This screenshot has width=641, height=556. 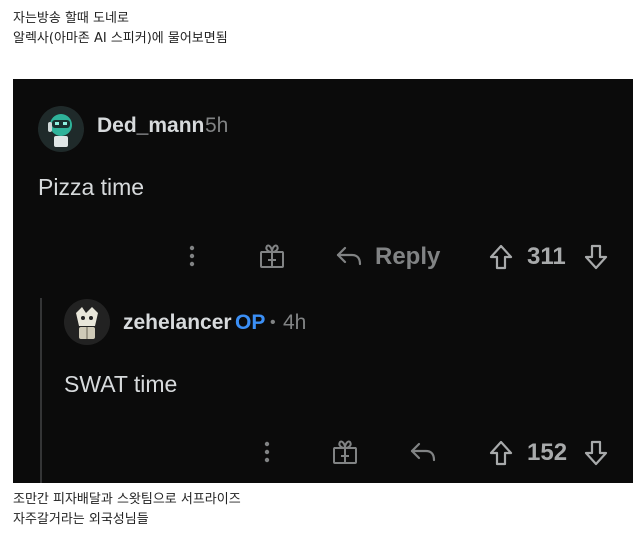 I want to click on caption-line: 알렉사(아마존 AI 스피커)에 물어보면됨, so click(x=120, y=38).